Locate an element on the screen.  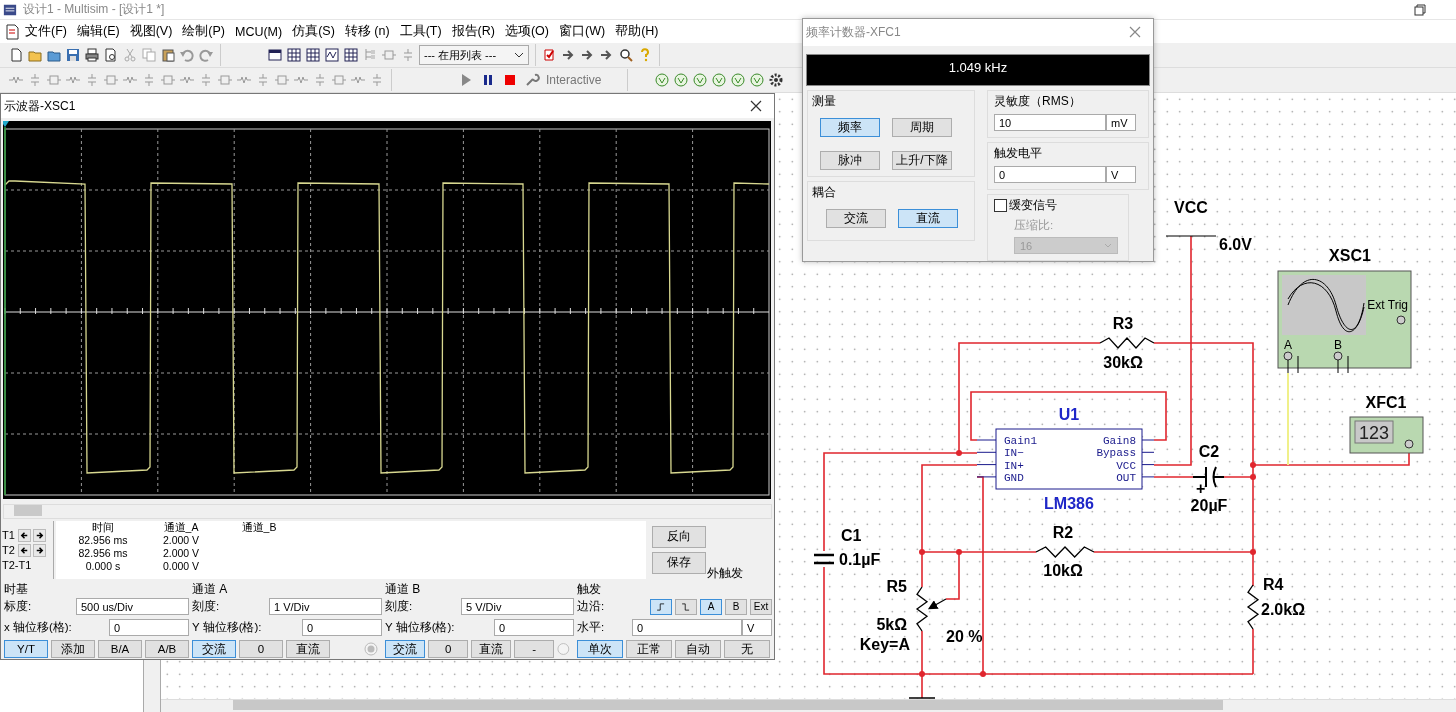
close-icon is located at coordinates (756, 106).